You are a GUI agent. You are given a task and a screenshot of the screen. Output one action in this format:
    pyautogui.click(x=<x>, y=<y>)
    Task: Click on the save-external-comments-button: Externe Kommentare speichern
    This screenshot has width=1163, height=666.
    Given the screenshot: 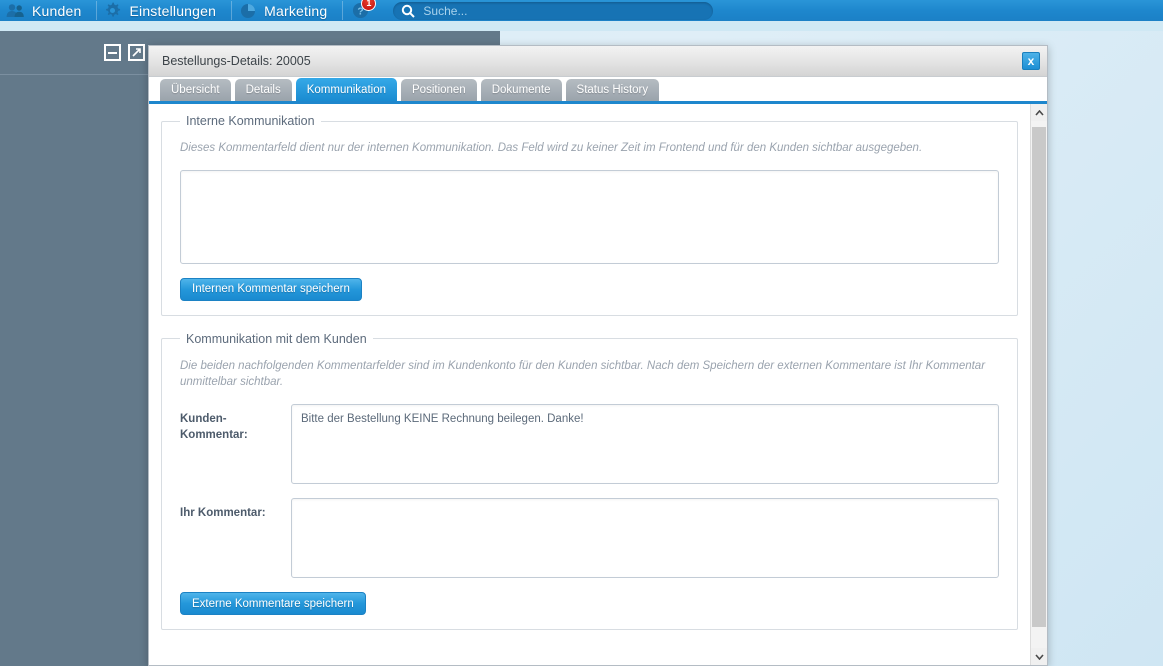 What is the action you would take?
    pyautogui.click(x=273, y=604)
    